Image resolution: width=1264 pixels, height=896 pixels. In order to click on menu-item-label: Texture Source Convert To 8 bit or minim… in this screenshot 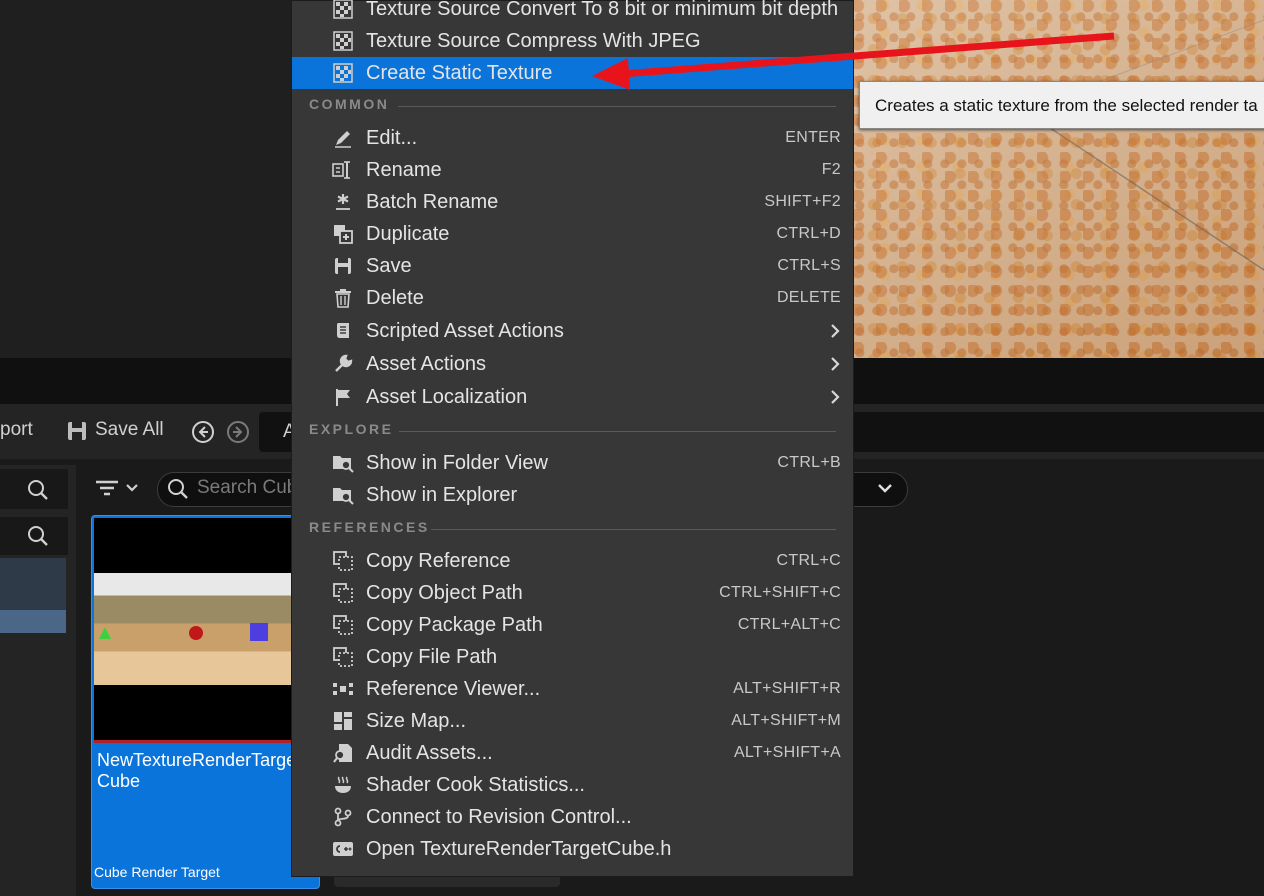, I will do `click(602, 10)`.